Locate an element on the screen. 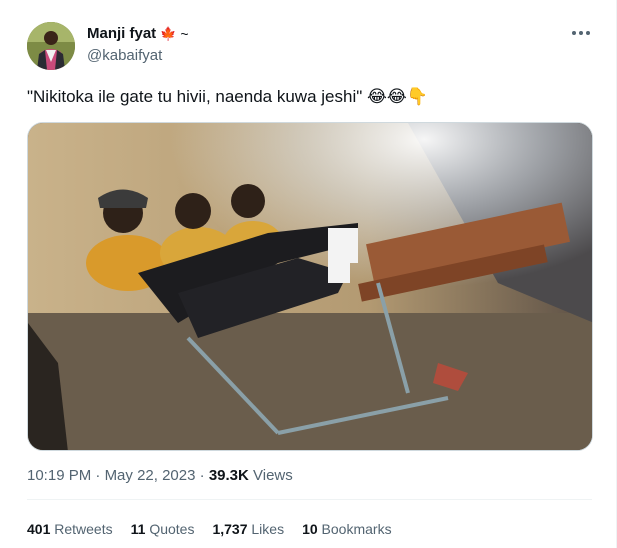 This screenshot has width=617, height=548. bookmarks-count: 10 is located at coordinates (310, 529).